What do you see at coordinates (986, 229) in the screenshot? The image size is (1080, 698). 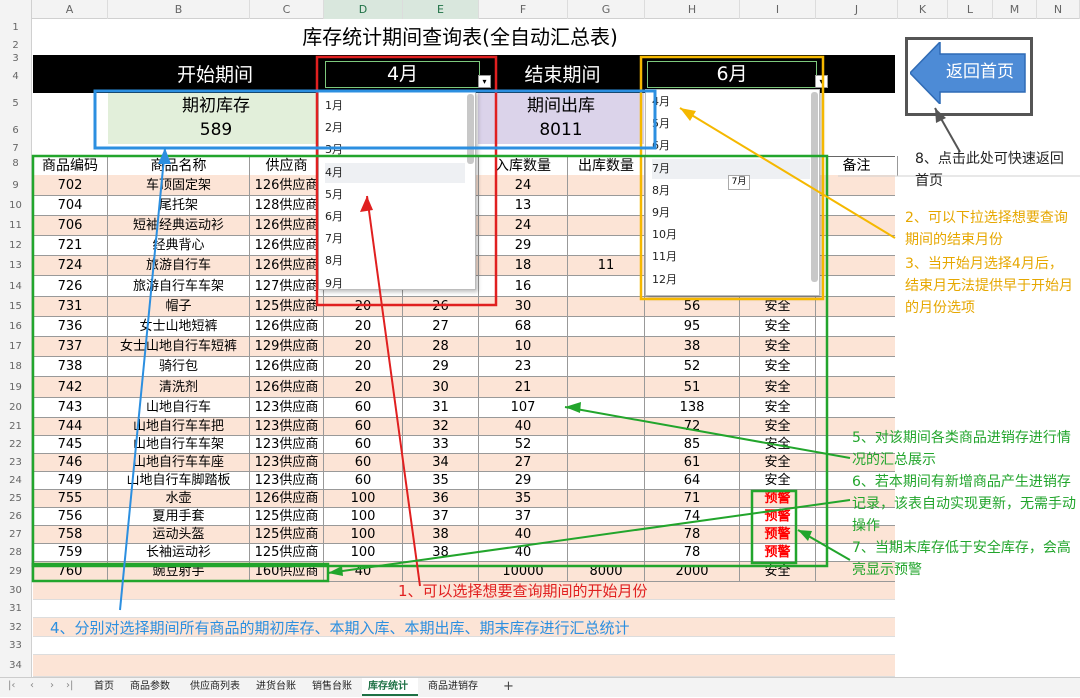 I see `annotation-2: 2、可以下拉选择想要查询期间的结束月份` at bounding box center [986, 229].